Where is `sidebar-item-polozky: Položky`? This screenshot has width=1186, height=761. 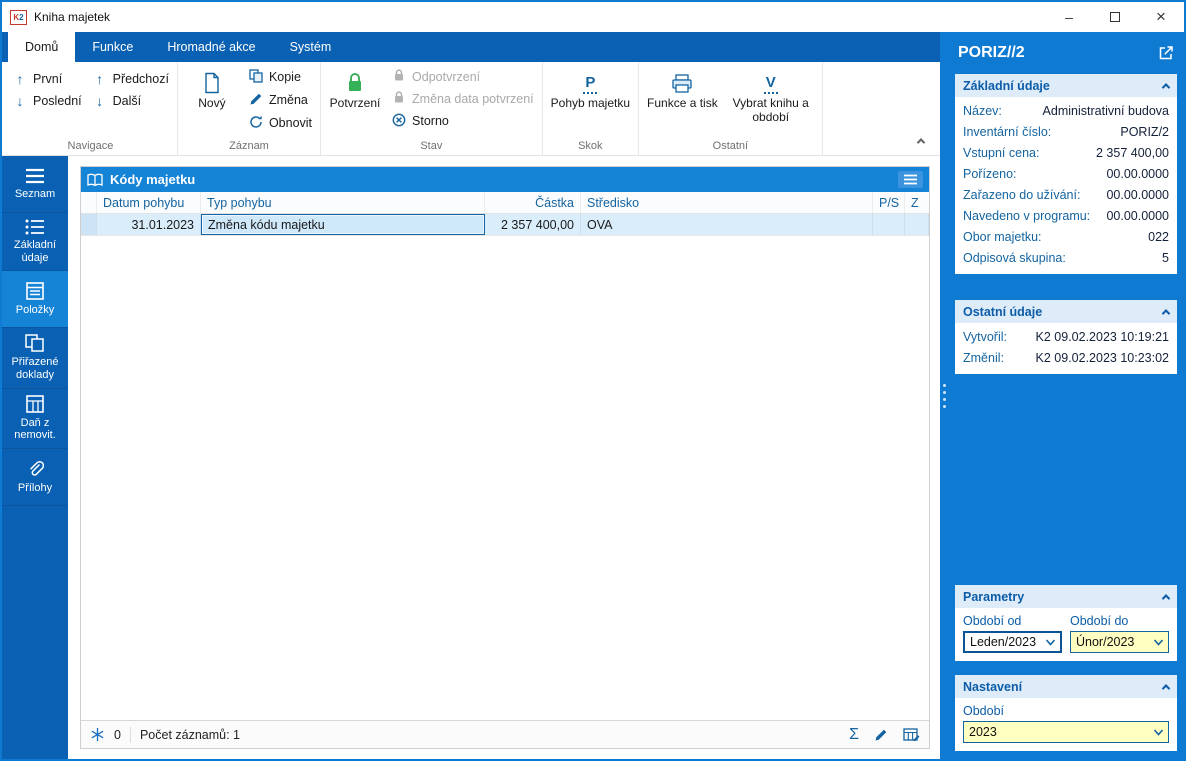
sidebar-item-polozky: Položky is located at coordinates (35, 300).